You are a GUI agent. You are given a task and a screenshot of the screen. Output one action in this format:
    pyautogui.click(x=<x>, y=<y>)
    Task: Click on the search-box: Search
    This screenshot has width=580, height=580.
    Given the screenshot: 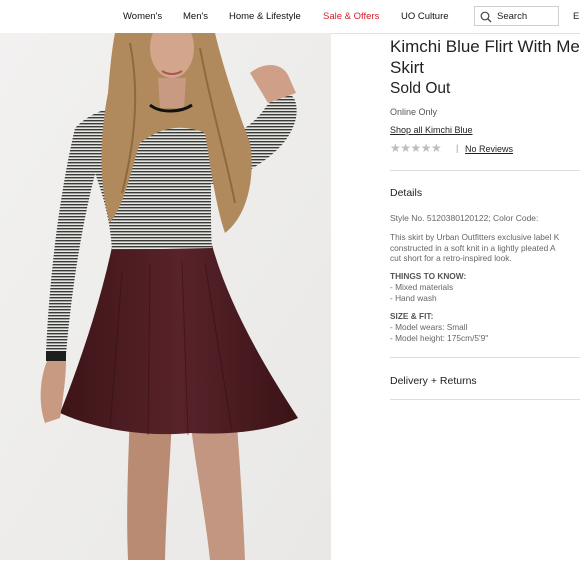 What is the action you would take?
    pyautogui.click(x=516, y=16)
    